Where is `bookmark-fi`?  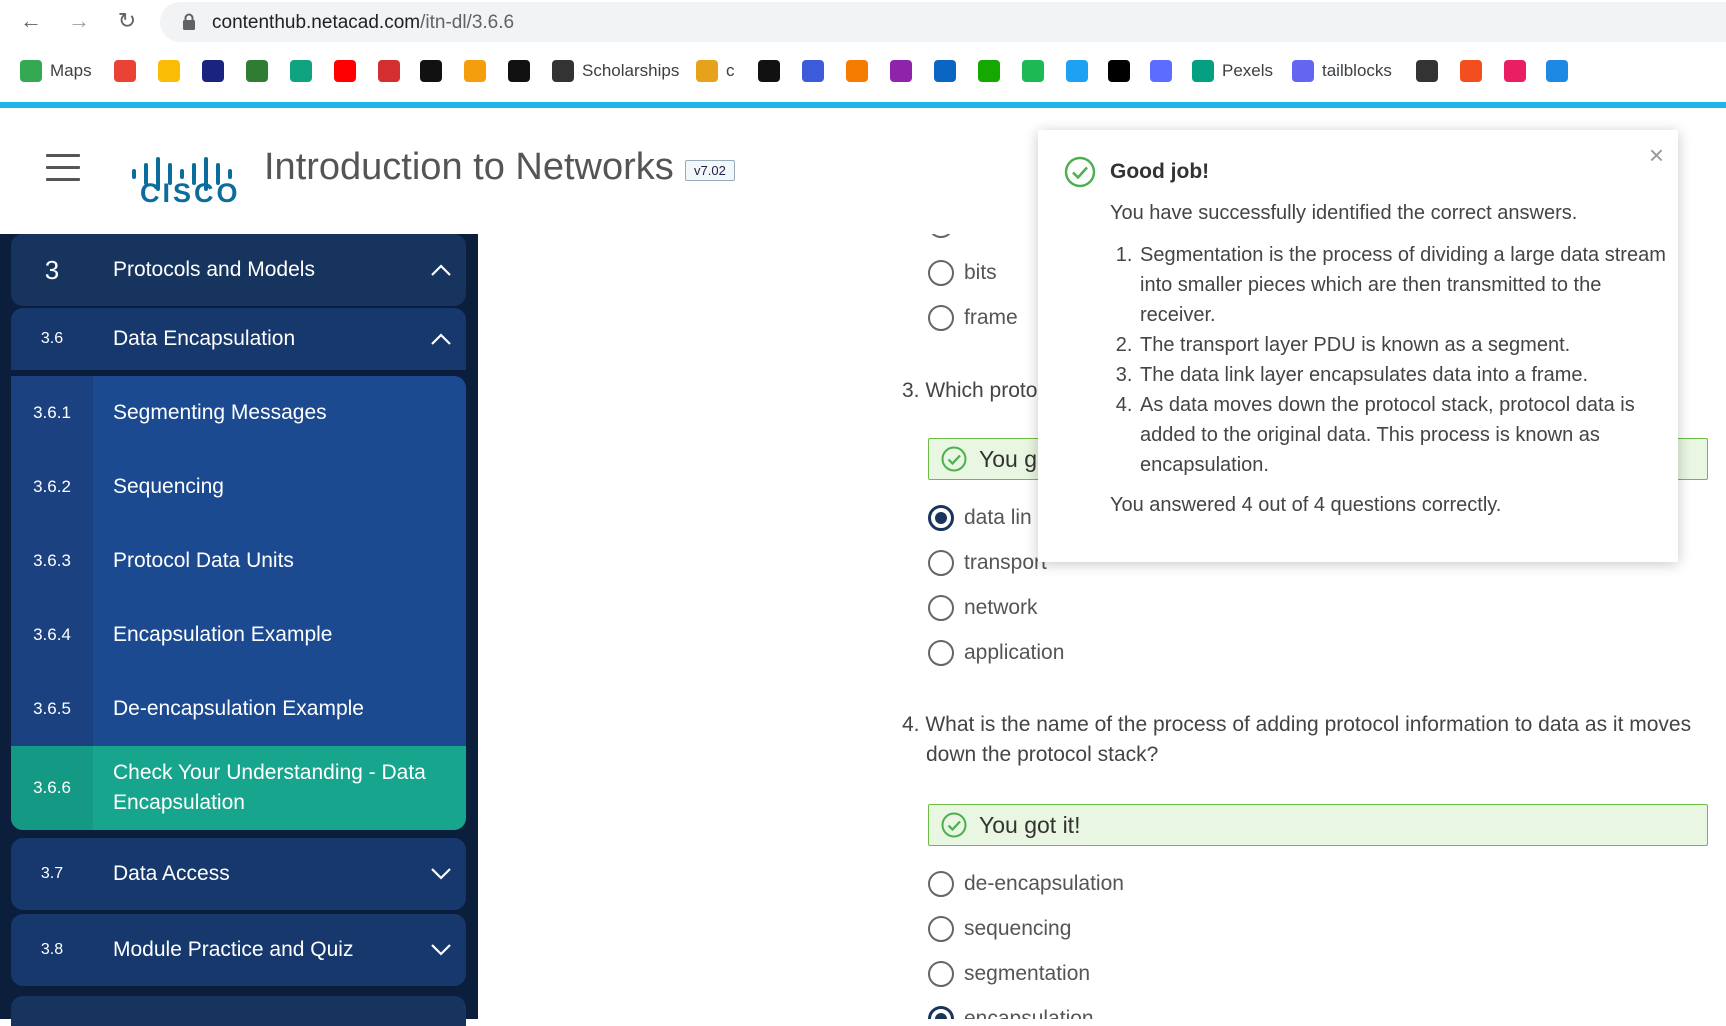 bookmark-fi is located at coordinates (1033, 71).